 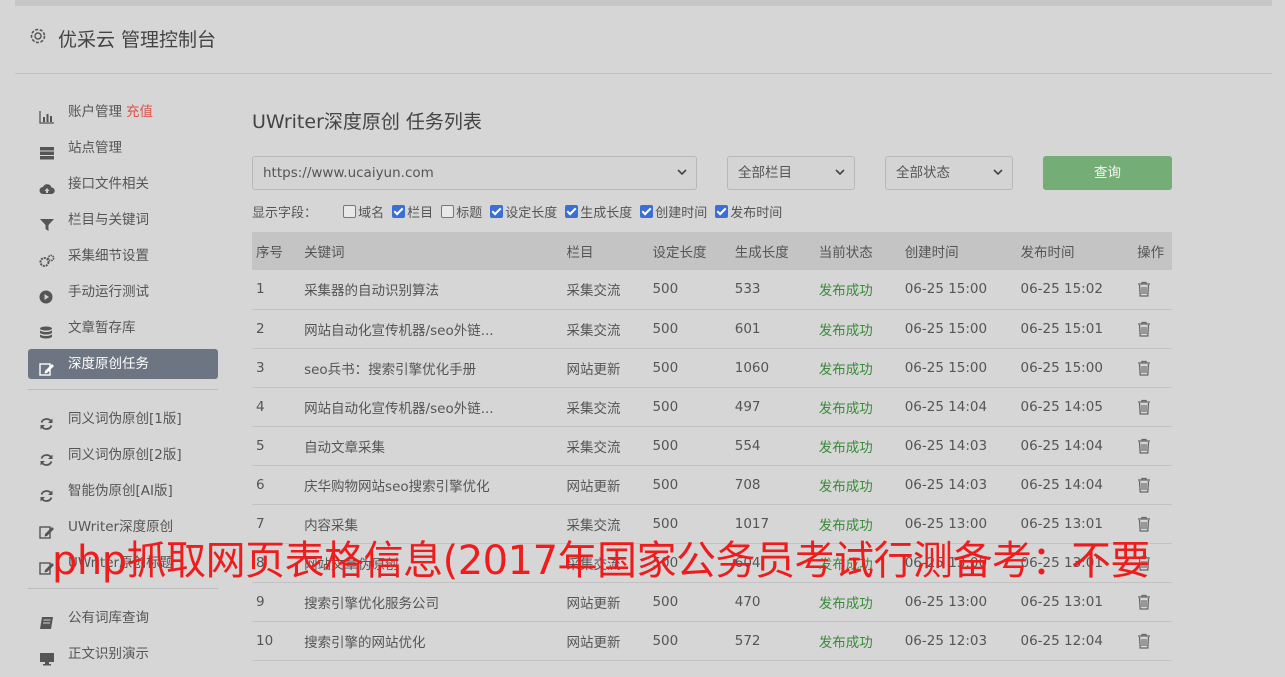 What do you see at coordinates (747, 406) in the screenshot?
I see `table-cell: 497` at bounding box center [747, 406].